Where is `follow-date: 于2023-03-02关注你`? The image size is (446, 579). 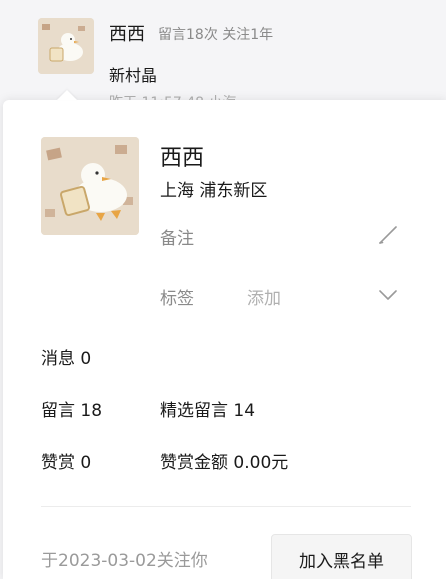
follow-date: 于2023-03-02关注你 is located at coordinates (124, 561).